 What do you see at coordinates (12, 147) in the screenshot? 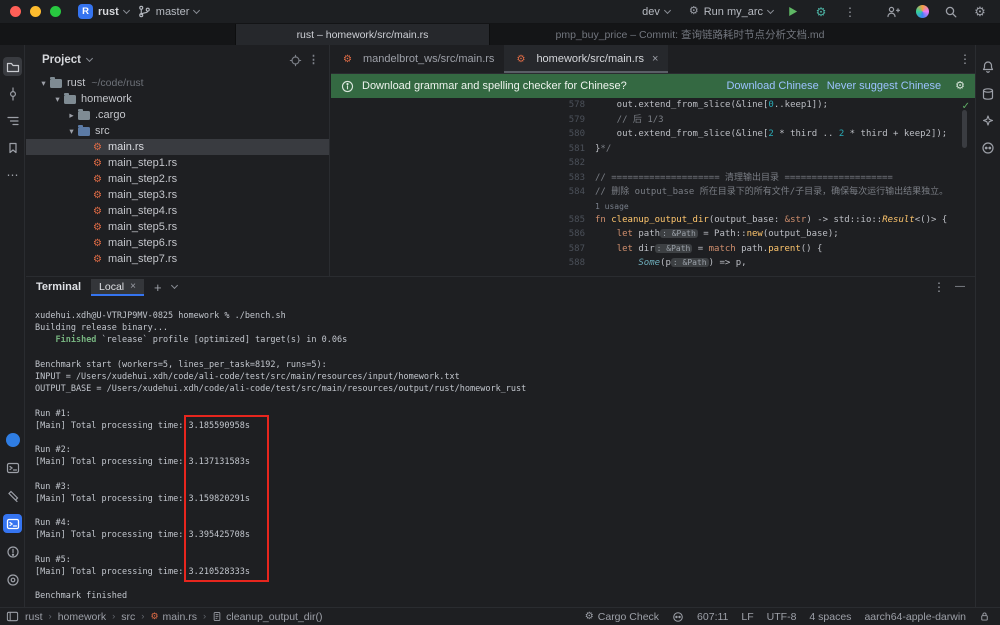
I see `bookmarks-tool-icon` at bounding box center [12, 147].